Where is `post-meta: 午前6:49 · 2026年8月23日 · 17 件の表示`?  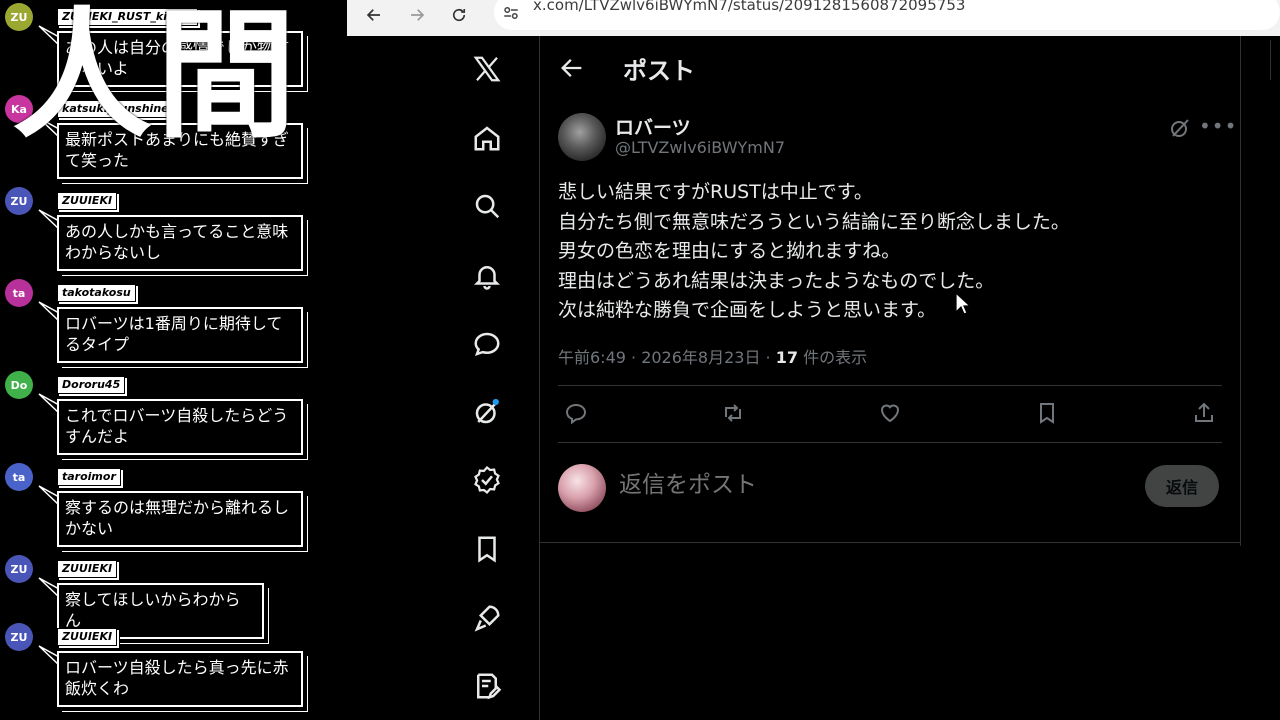
post-meta: 午前6:49 · 2026年8月23日 · 17 件の表示 is located at coordinates (712, 356).